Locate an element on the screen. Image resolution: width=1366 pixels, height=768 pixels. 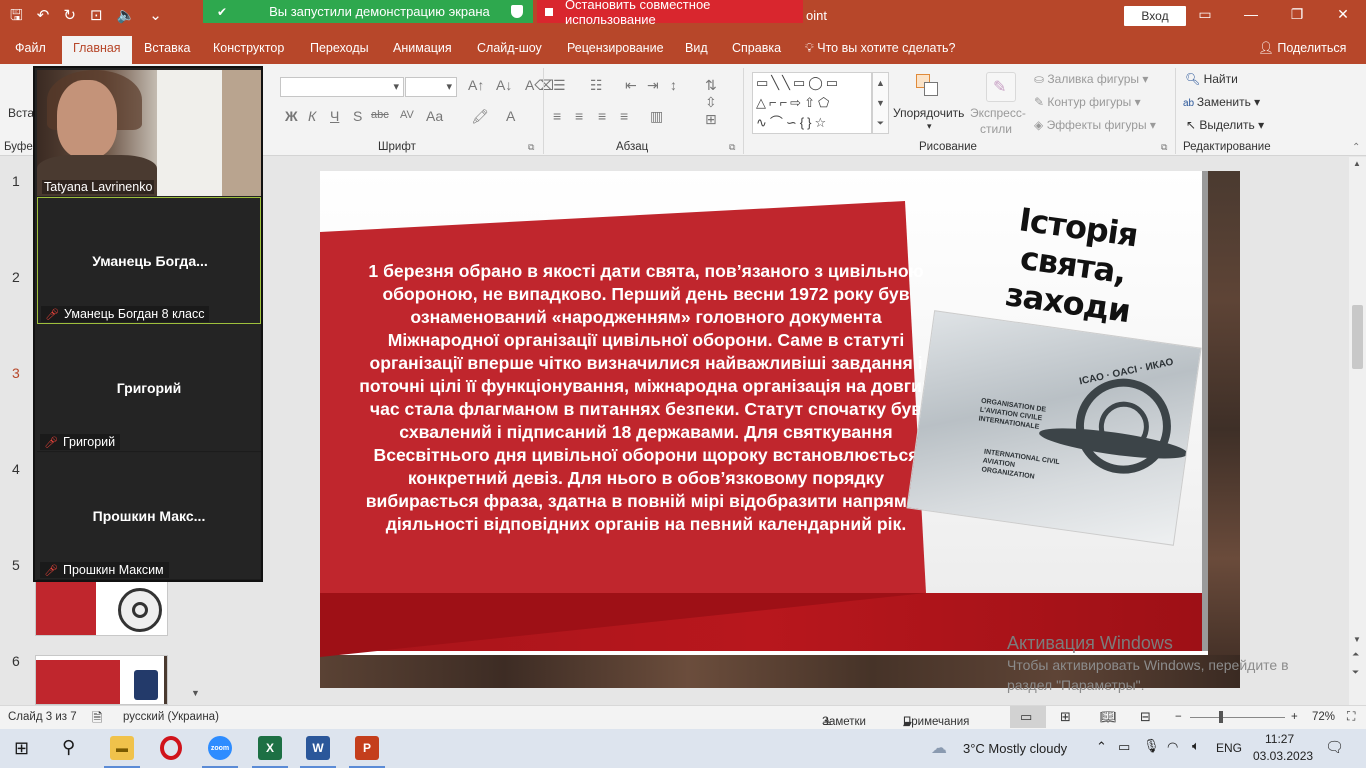
volume-icon: 🔈︎ is located at coordinates (1196, 746).